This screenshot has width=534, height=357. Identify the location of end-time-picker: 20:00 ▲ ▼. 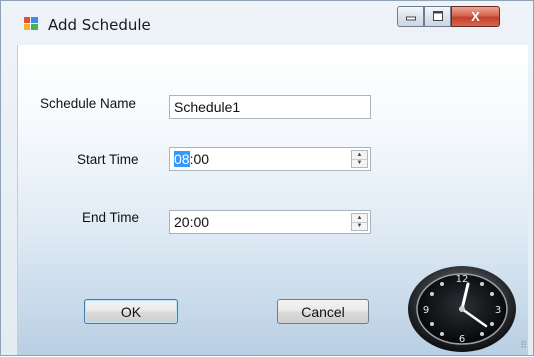
(270, 222).